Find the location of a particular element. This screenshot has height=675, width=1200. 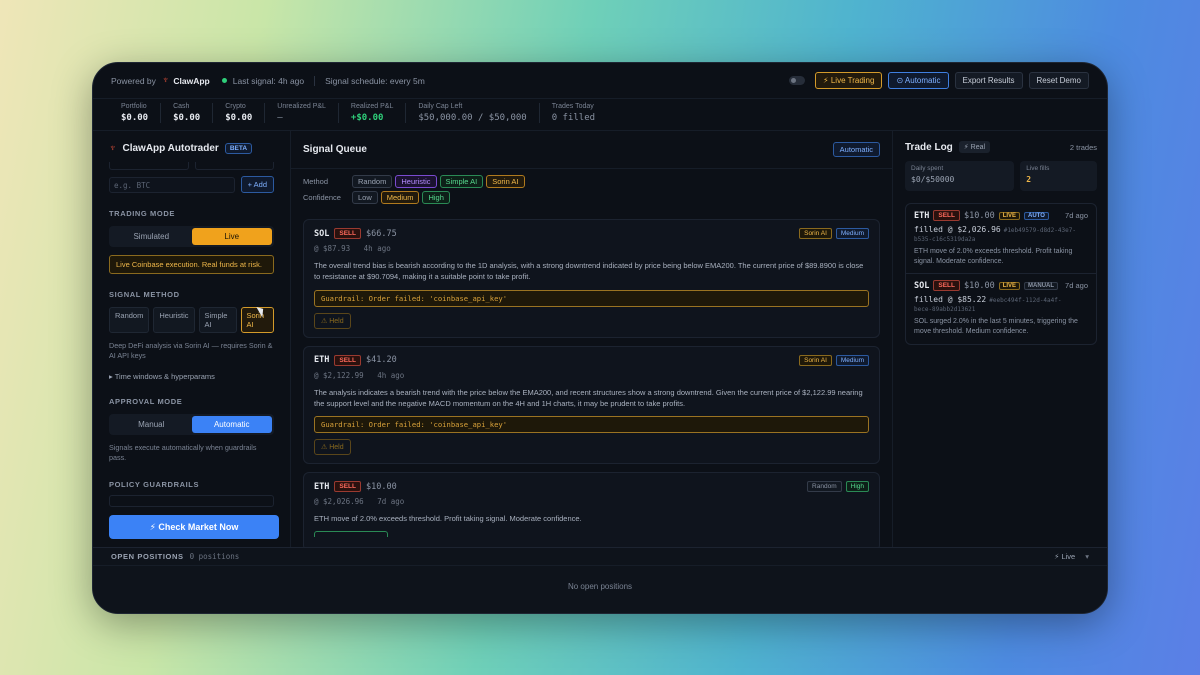

stat-label: Realized P&L is located at coordinates (372, 106).